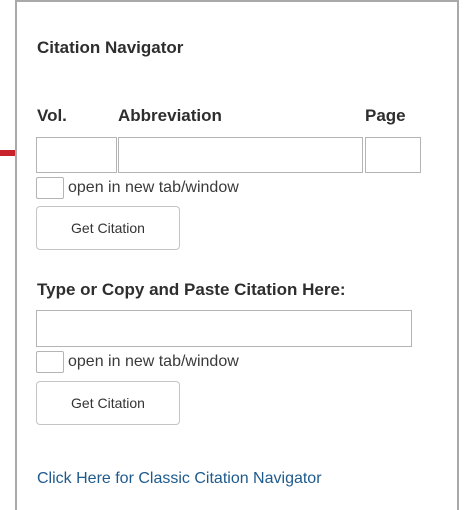  Describe the element at coordinates (50, 362) in the screenshot. I see `paste-open-new-tab-checkbox` at that location.